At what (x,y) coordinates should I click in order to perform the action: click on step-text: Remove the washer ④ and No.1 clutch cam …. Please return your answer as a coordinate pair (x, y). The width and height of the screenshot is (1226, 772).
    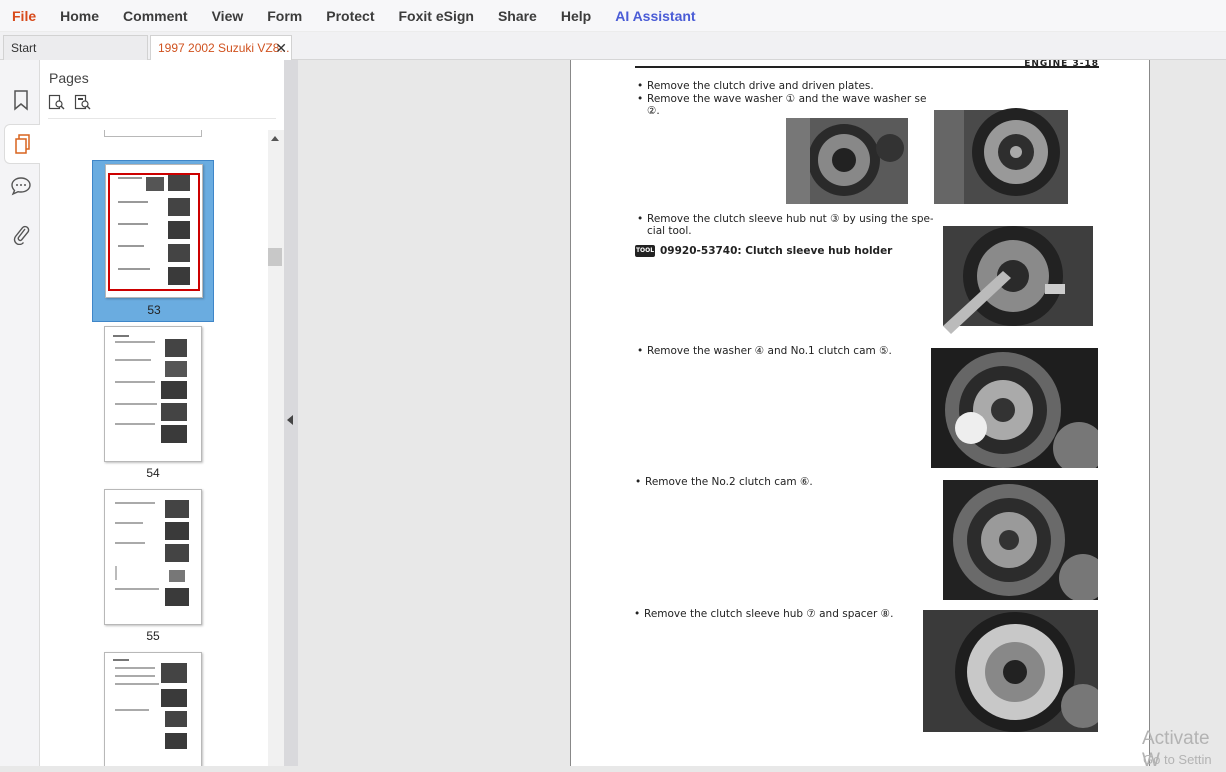
    Looking at the image, I should click on (764, 351).